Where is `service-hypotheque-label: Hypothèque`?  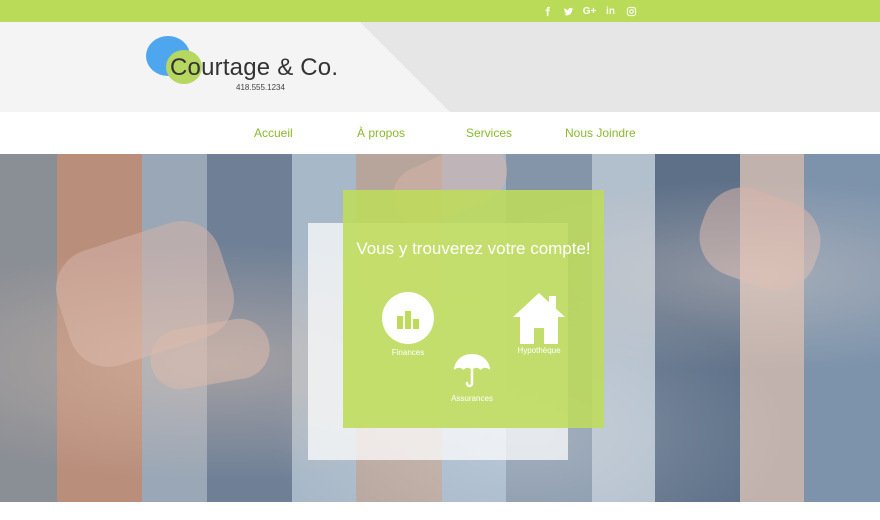
service-hypotheque-label: Hypothèque is located at coordinates (539, 350).